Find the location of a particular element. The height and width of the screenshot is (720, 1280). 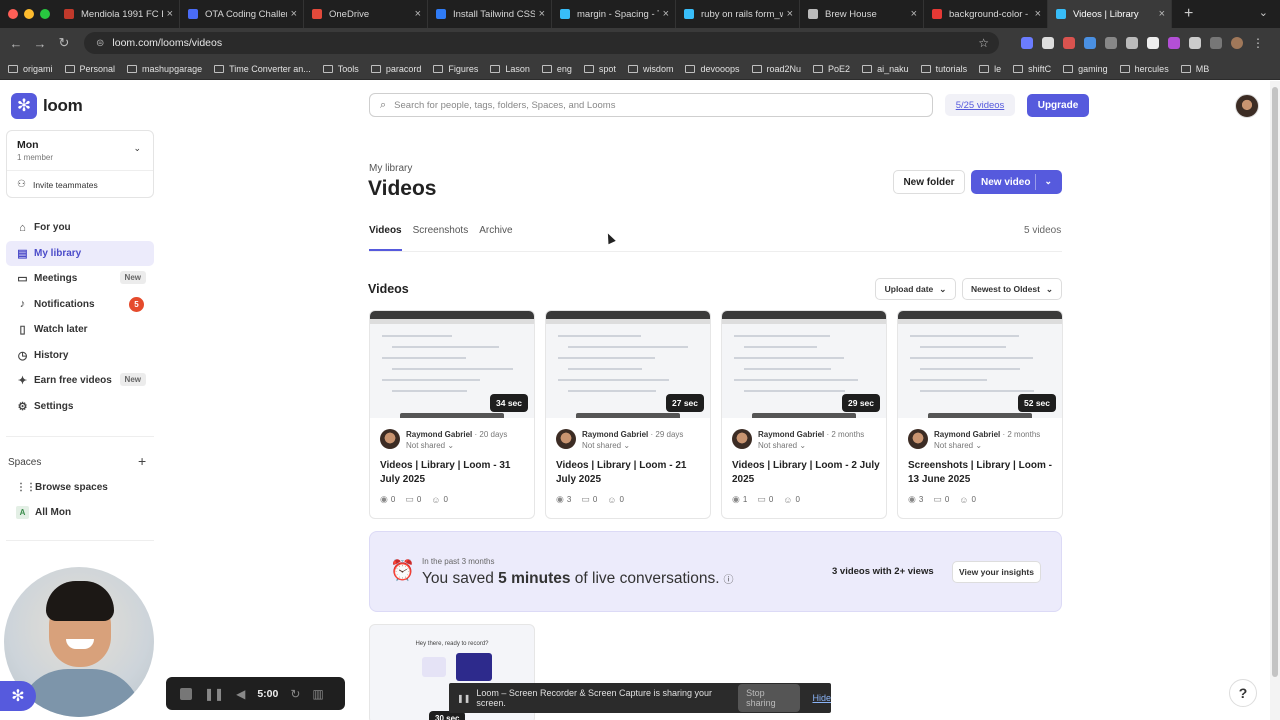

scrollbar-thumb is located at coordinates (1275, 382).